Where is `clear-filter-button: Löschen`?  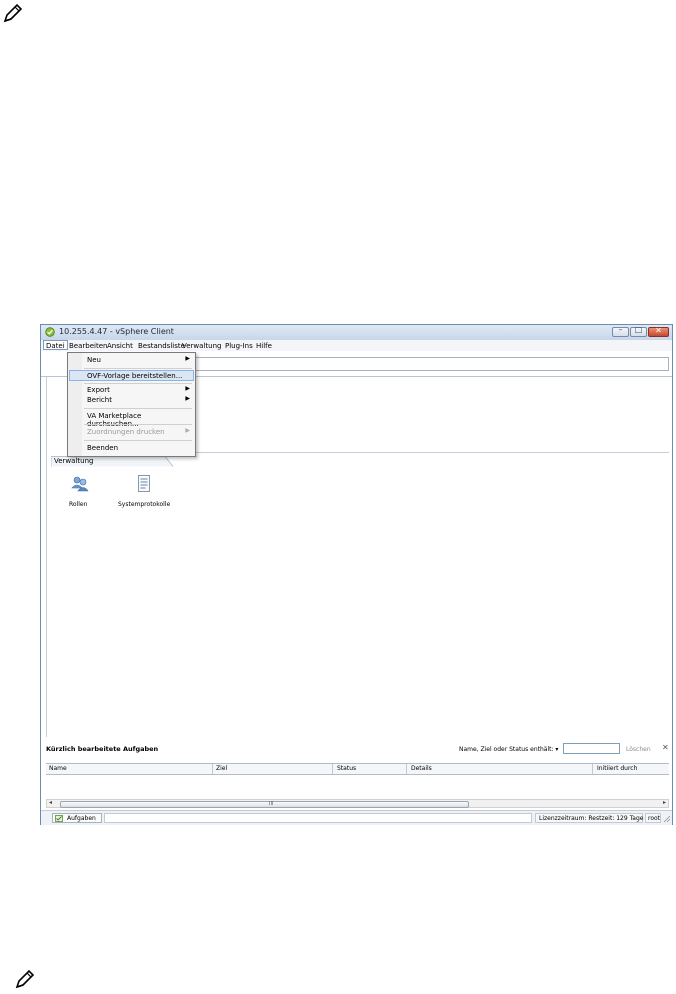
clear-filter-button: Löschen is located at coordinates (638, 749).